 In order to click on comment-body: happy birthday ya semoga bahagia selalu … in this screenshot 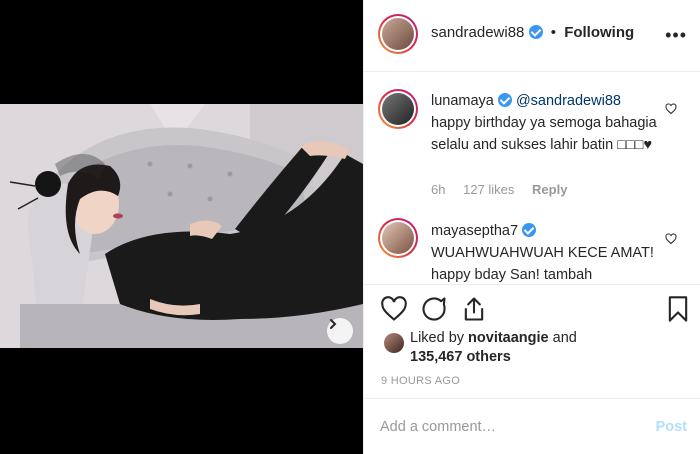, I will do `click(544, 134)`.